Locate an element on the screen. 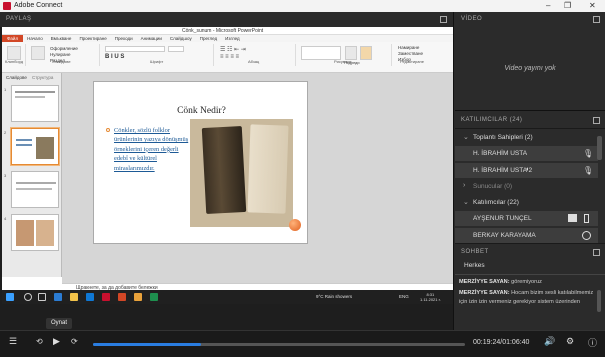 The height and width of the screenshot is (357, 605). attendee-row: BERKAY KARAYAMA is located at coordinates (526, 235).